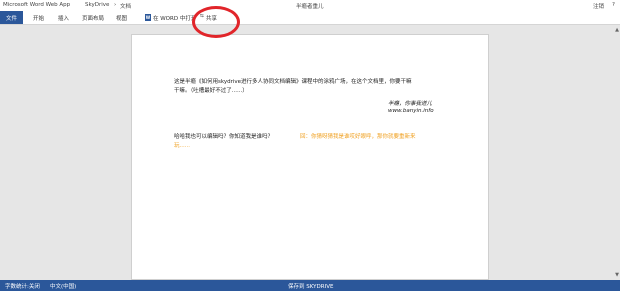  What do you see at coordinates (121, 18) in the screenshot?
I see `tab-view: 视图` at bounding box center [121, 18].